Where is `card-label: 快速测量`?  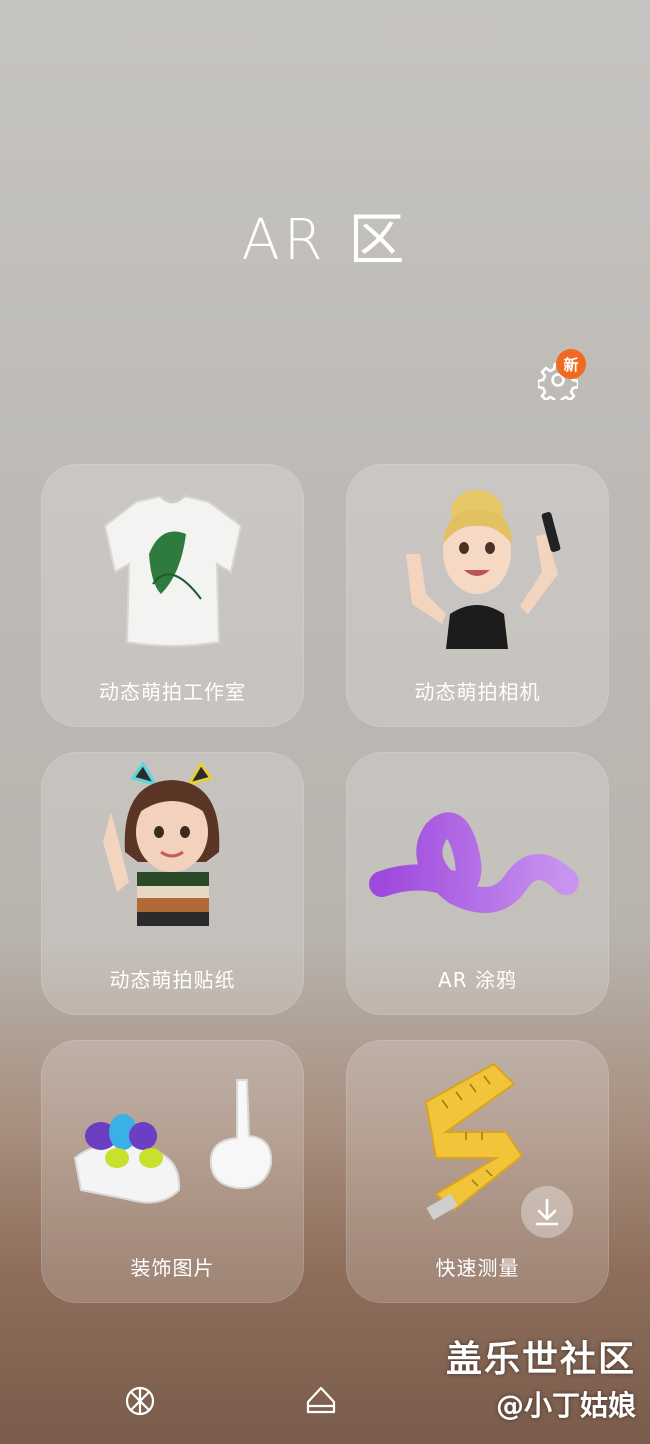
card-label: 快速测量 is located at coordinates (477, 1268).